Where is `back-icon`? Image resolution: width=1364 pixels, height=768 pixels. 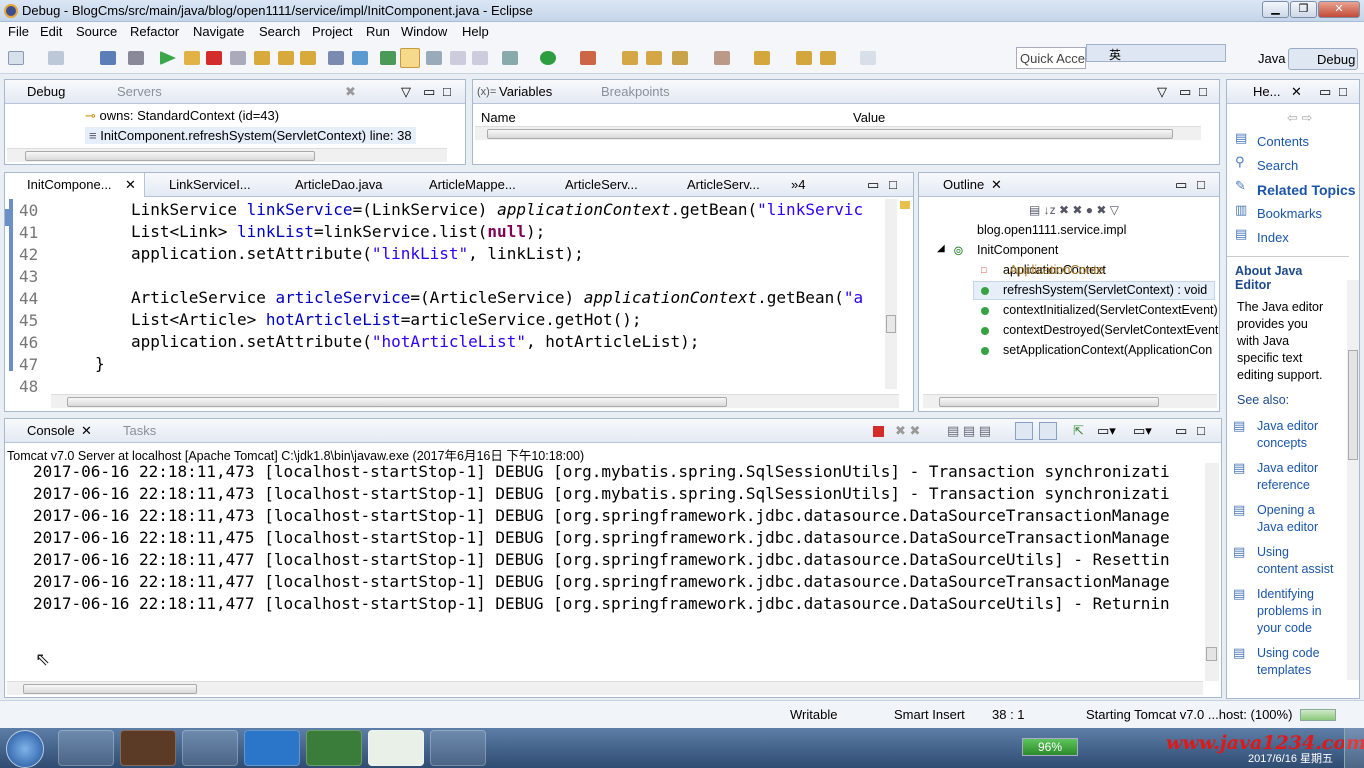 back-icon is located at coordinates (804, 58).